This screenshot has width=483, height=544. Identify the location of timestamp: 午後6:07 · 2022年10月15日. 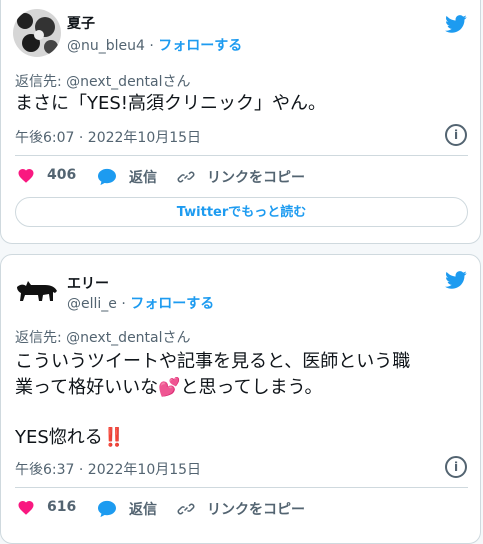
(108, 137).